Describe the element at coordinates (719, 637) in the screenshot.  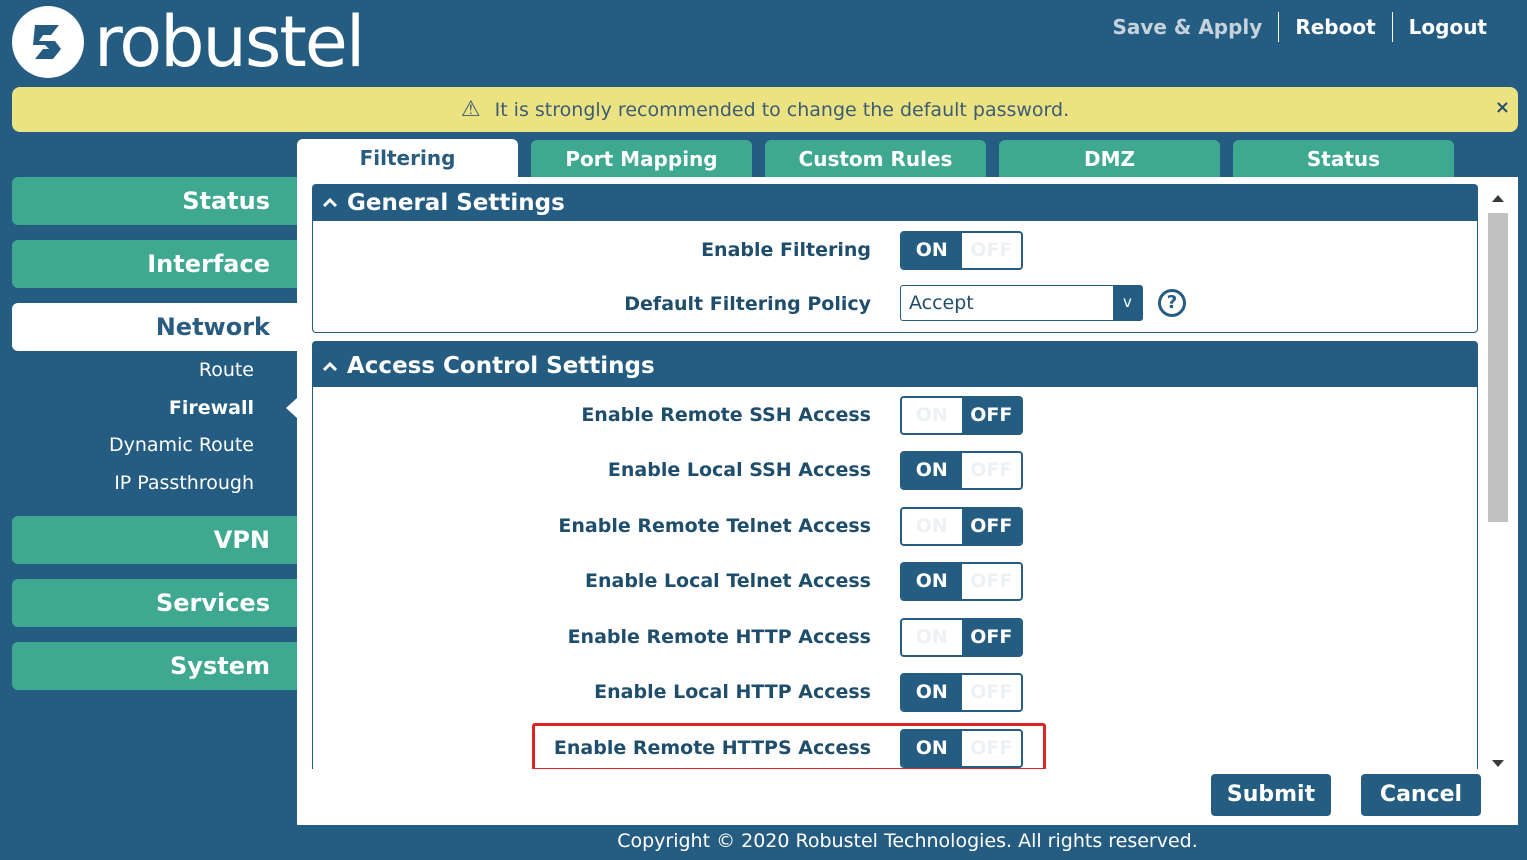
I see `remote-http-label: Enable Remote HTTP Access` at that location.